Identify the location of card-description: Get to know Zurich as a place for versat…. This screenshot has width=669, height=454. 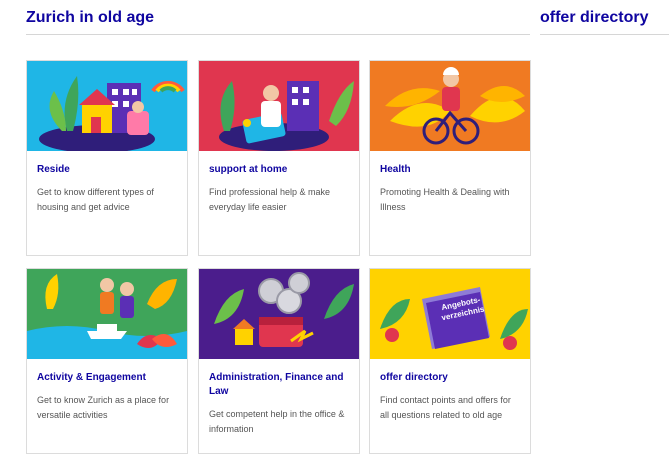
(103, 407).